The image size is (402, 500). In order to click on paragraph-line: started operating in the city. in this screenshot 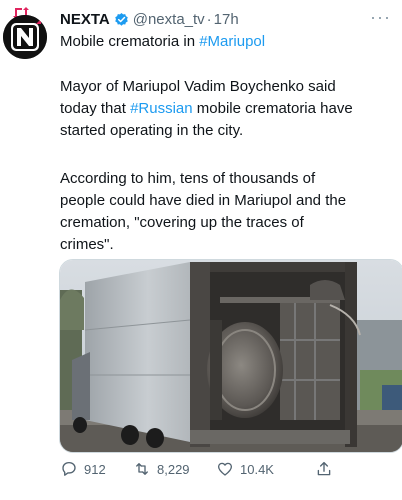, I will do `click(152, 130)`.